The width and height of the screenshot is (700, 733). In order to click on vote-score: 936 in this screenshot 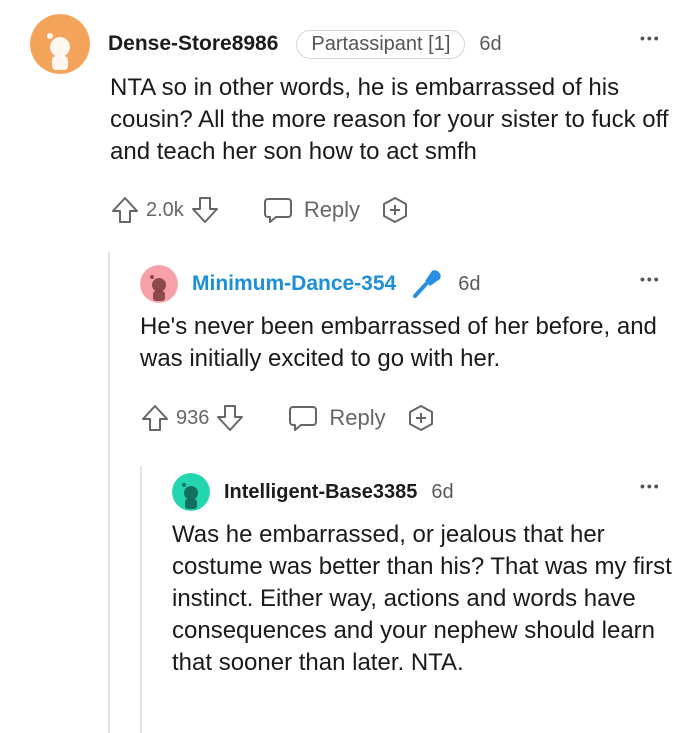, I will do `click(193, 417)`.